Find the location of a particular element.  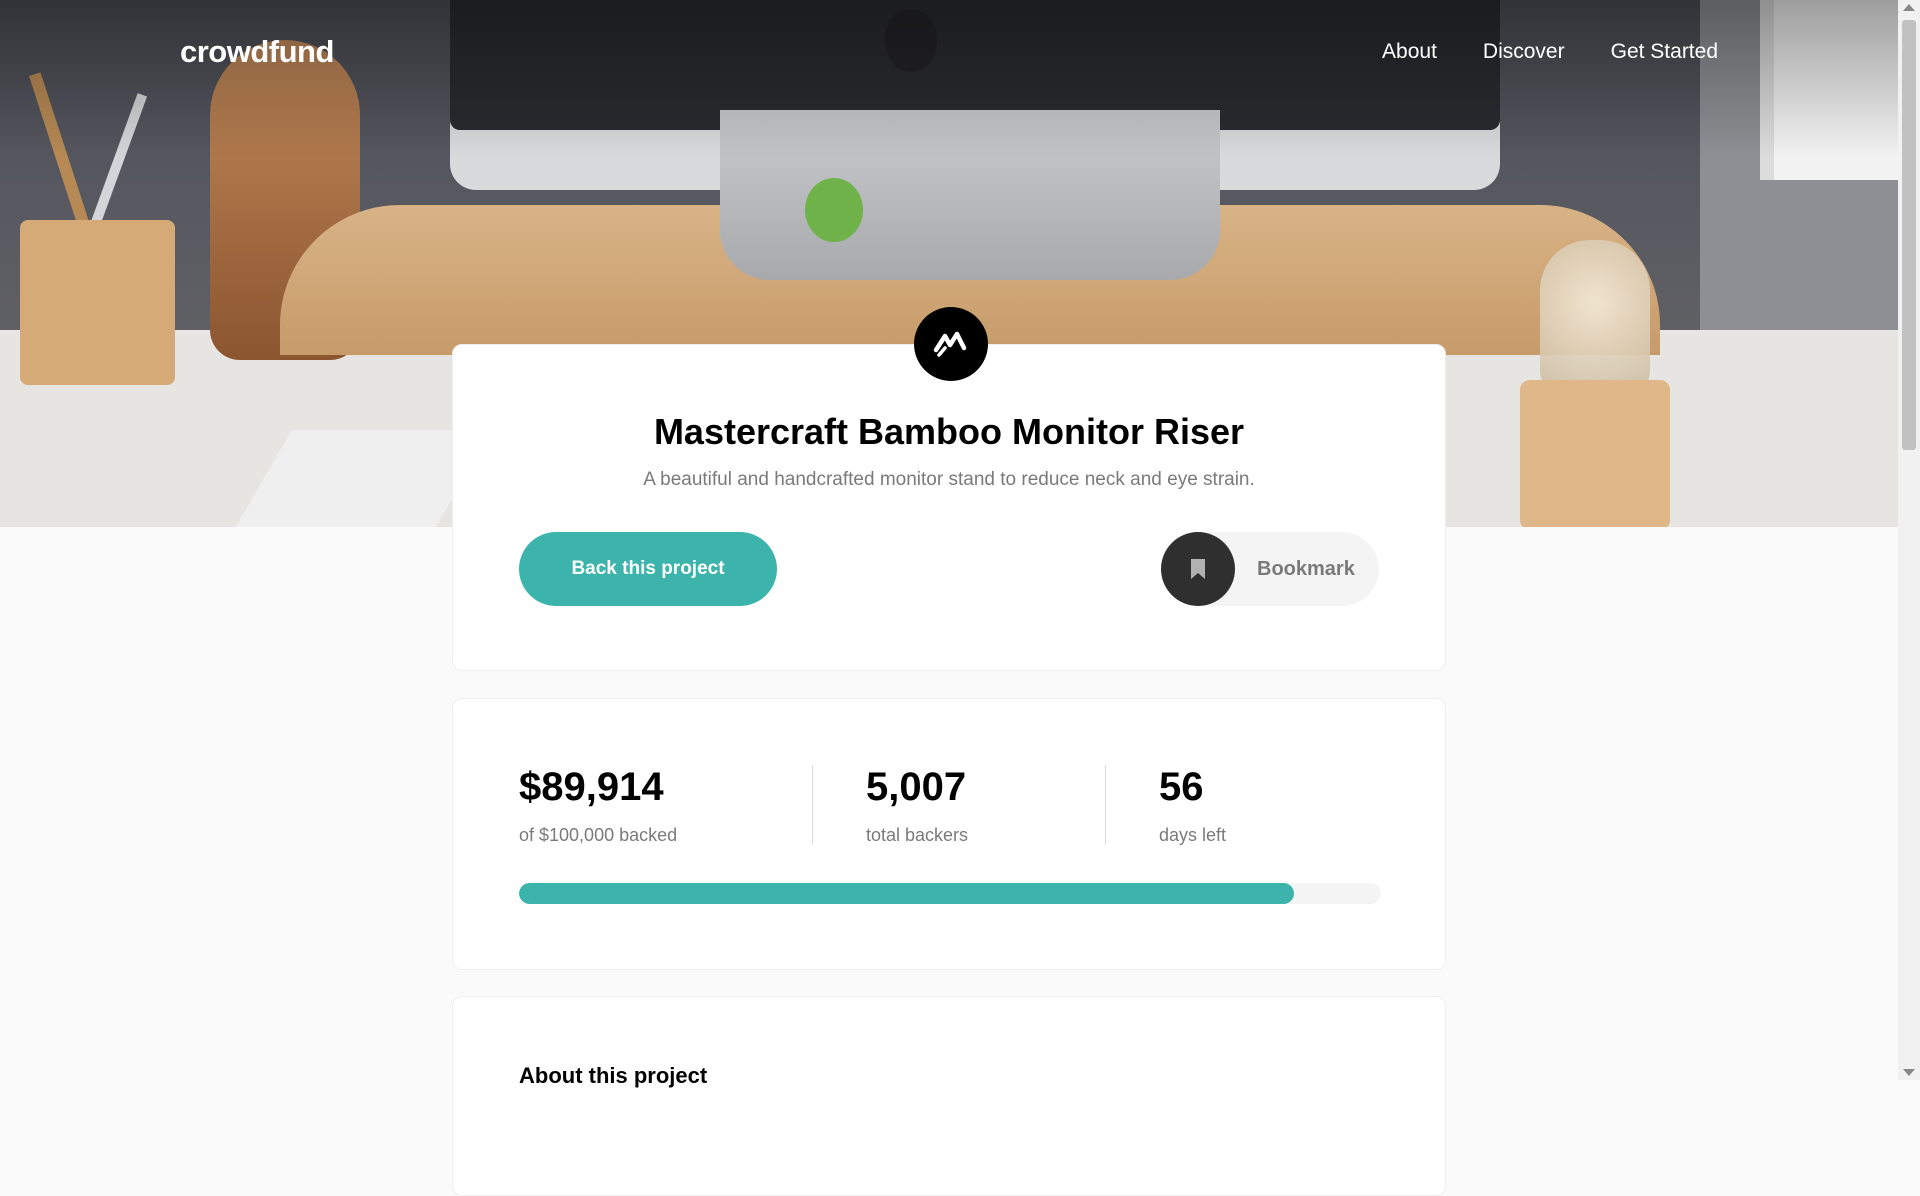

days-label: days left is located at coordinates (1193, 835).